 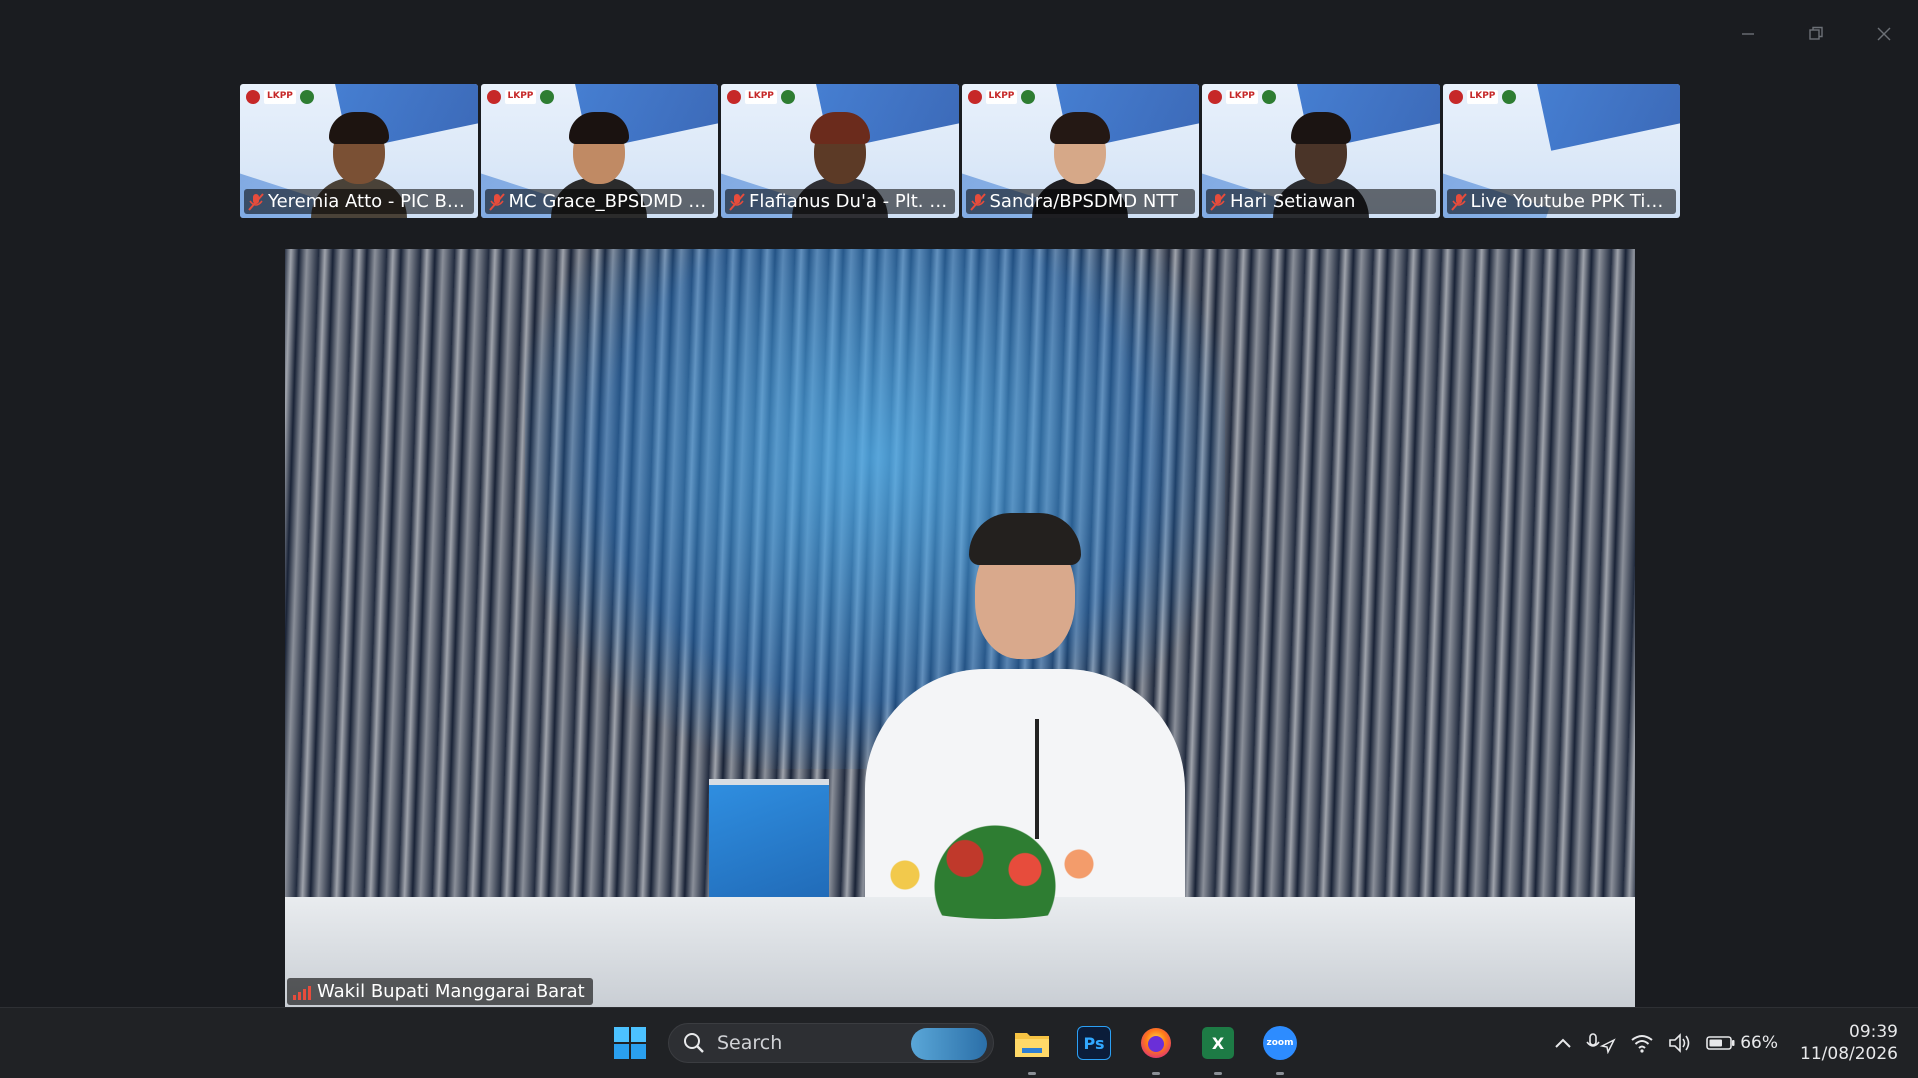 I want to click on network-button, so click(x=1642, y=1043).